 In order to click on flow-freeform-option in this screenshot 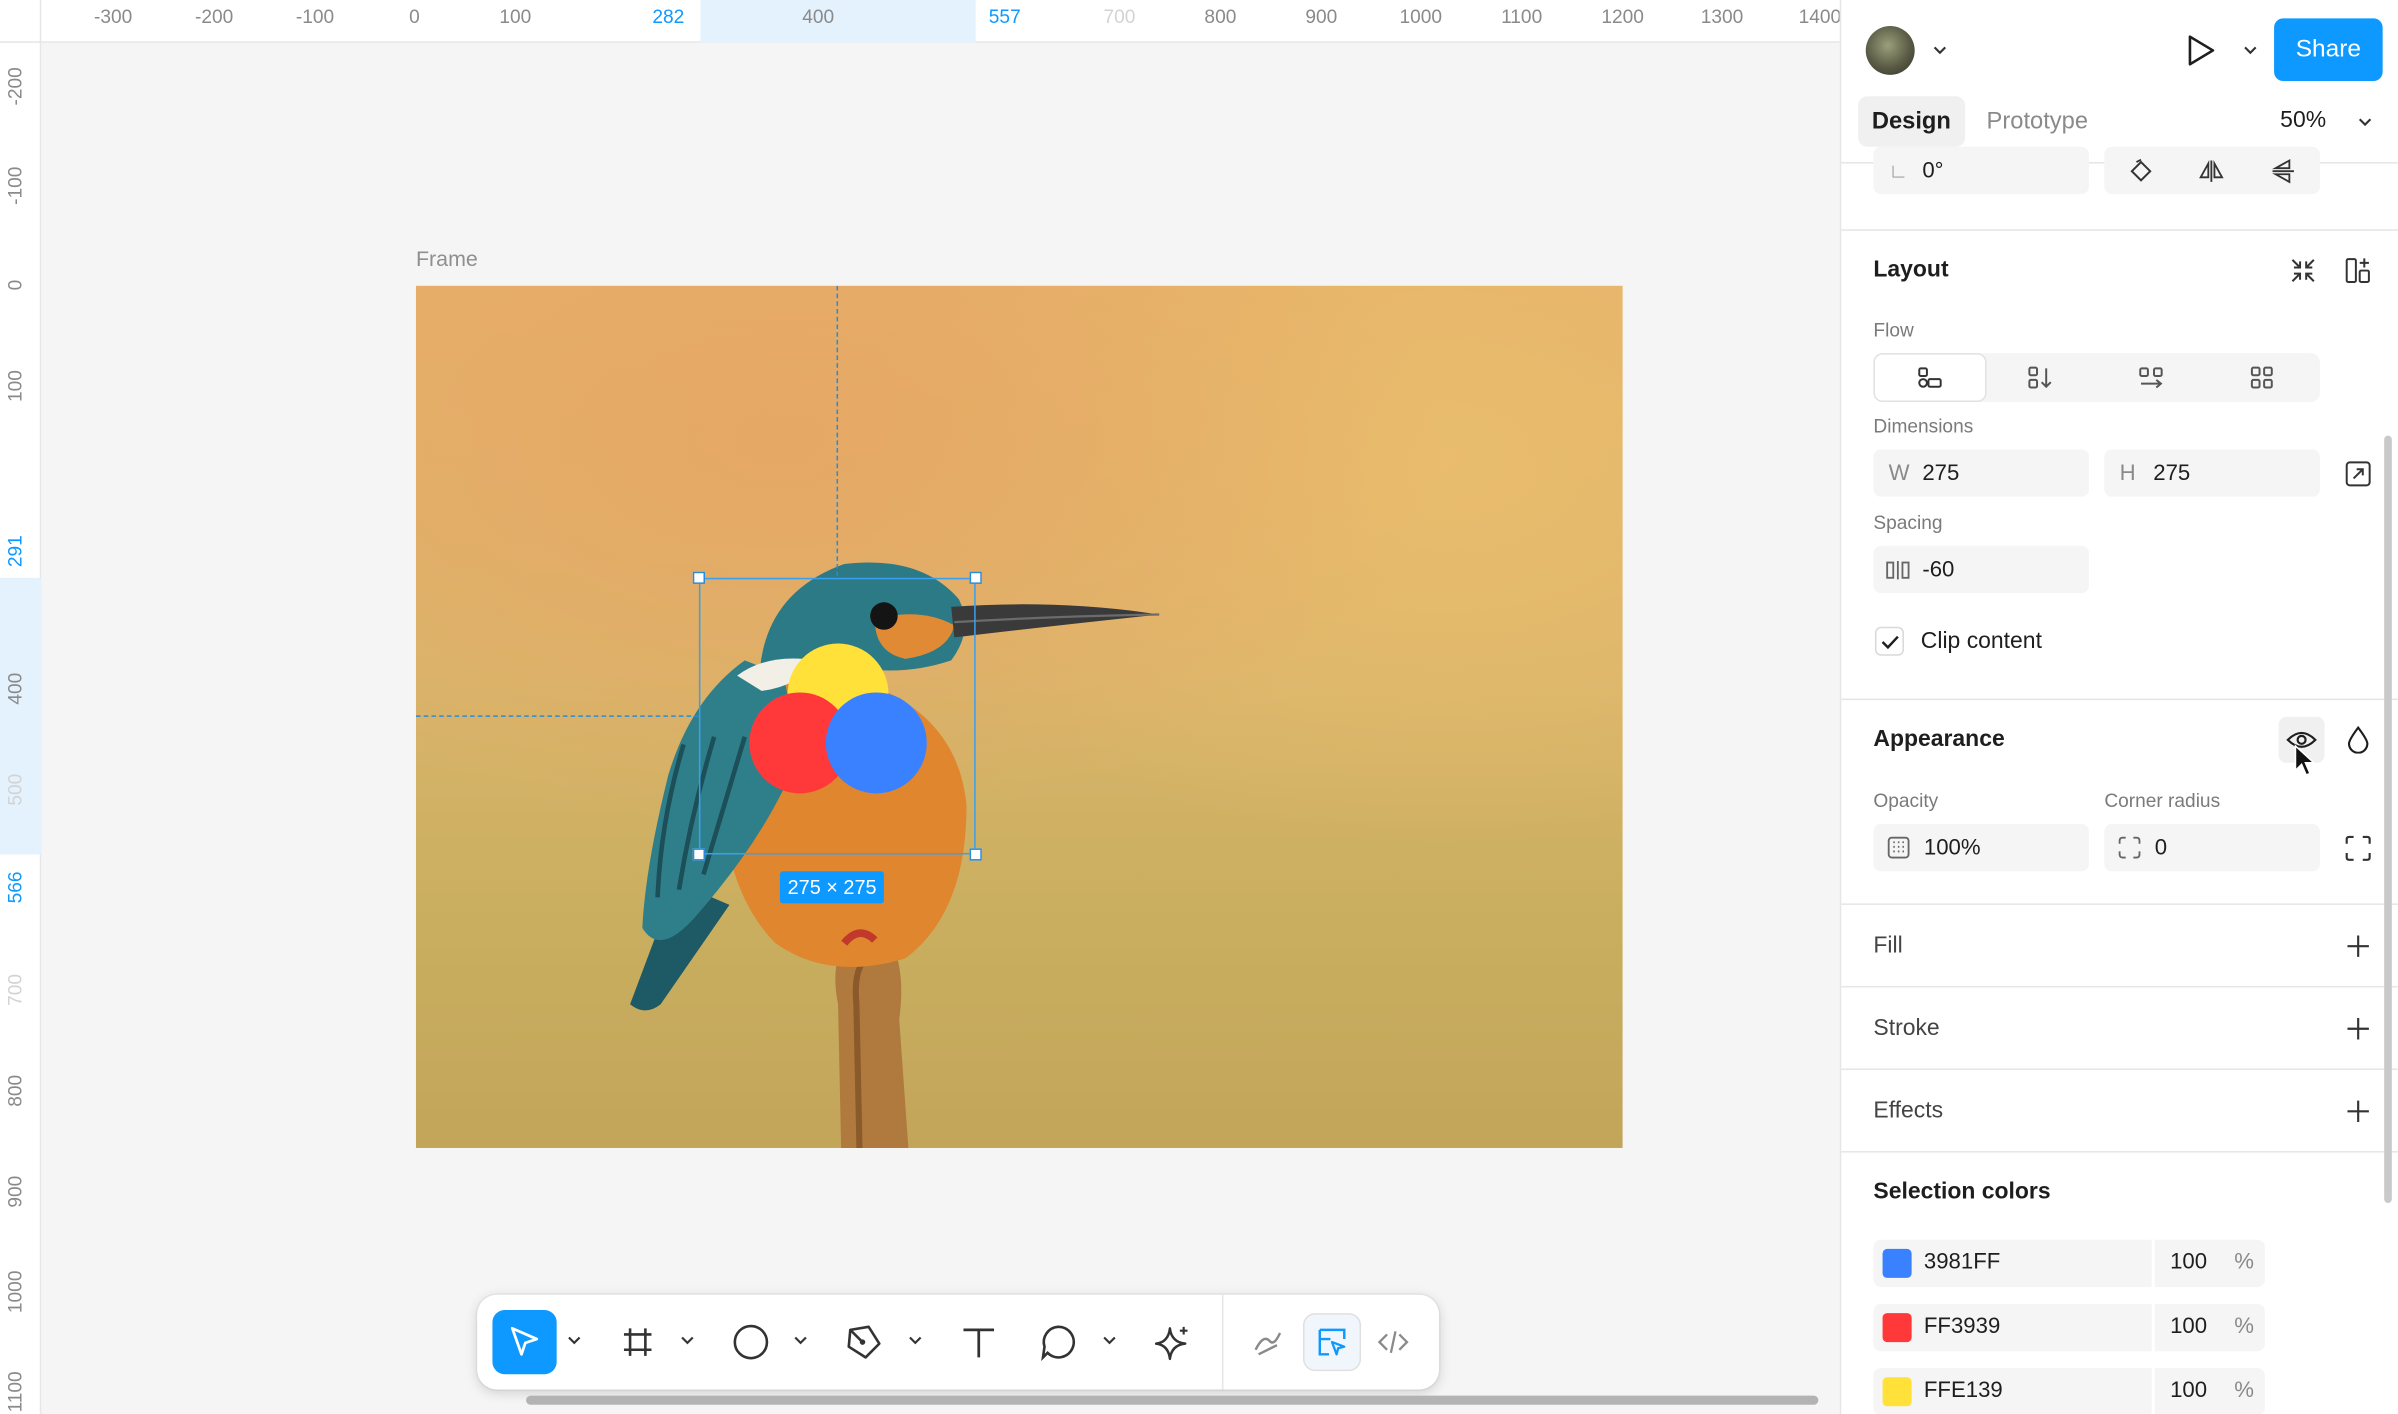, I will do `click(1930, 377)`.